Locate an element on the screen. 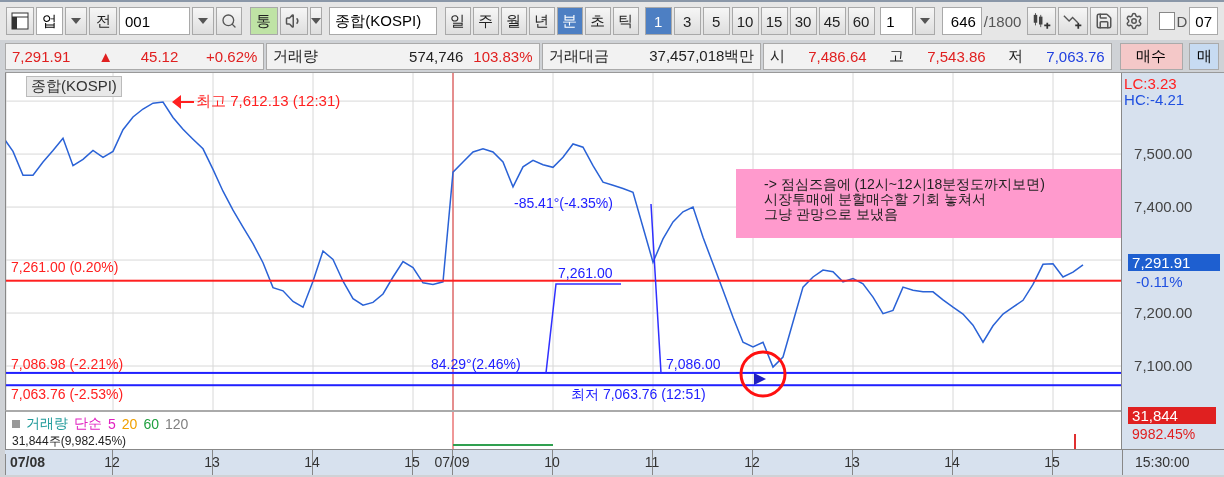 This screenshot has width=1224, height=477. lc-label: LC:3.23 is located at coordinates (1150, 83).